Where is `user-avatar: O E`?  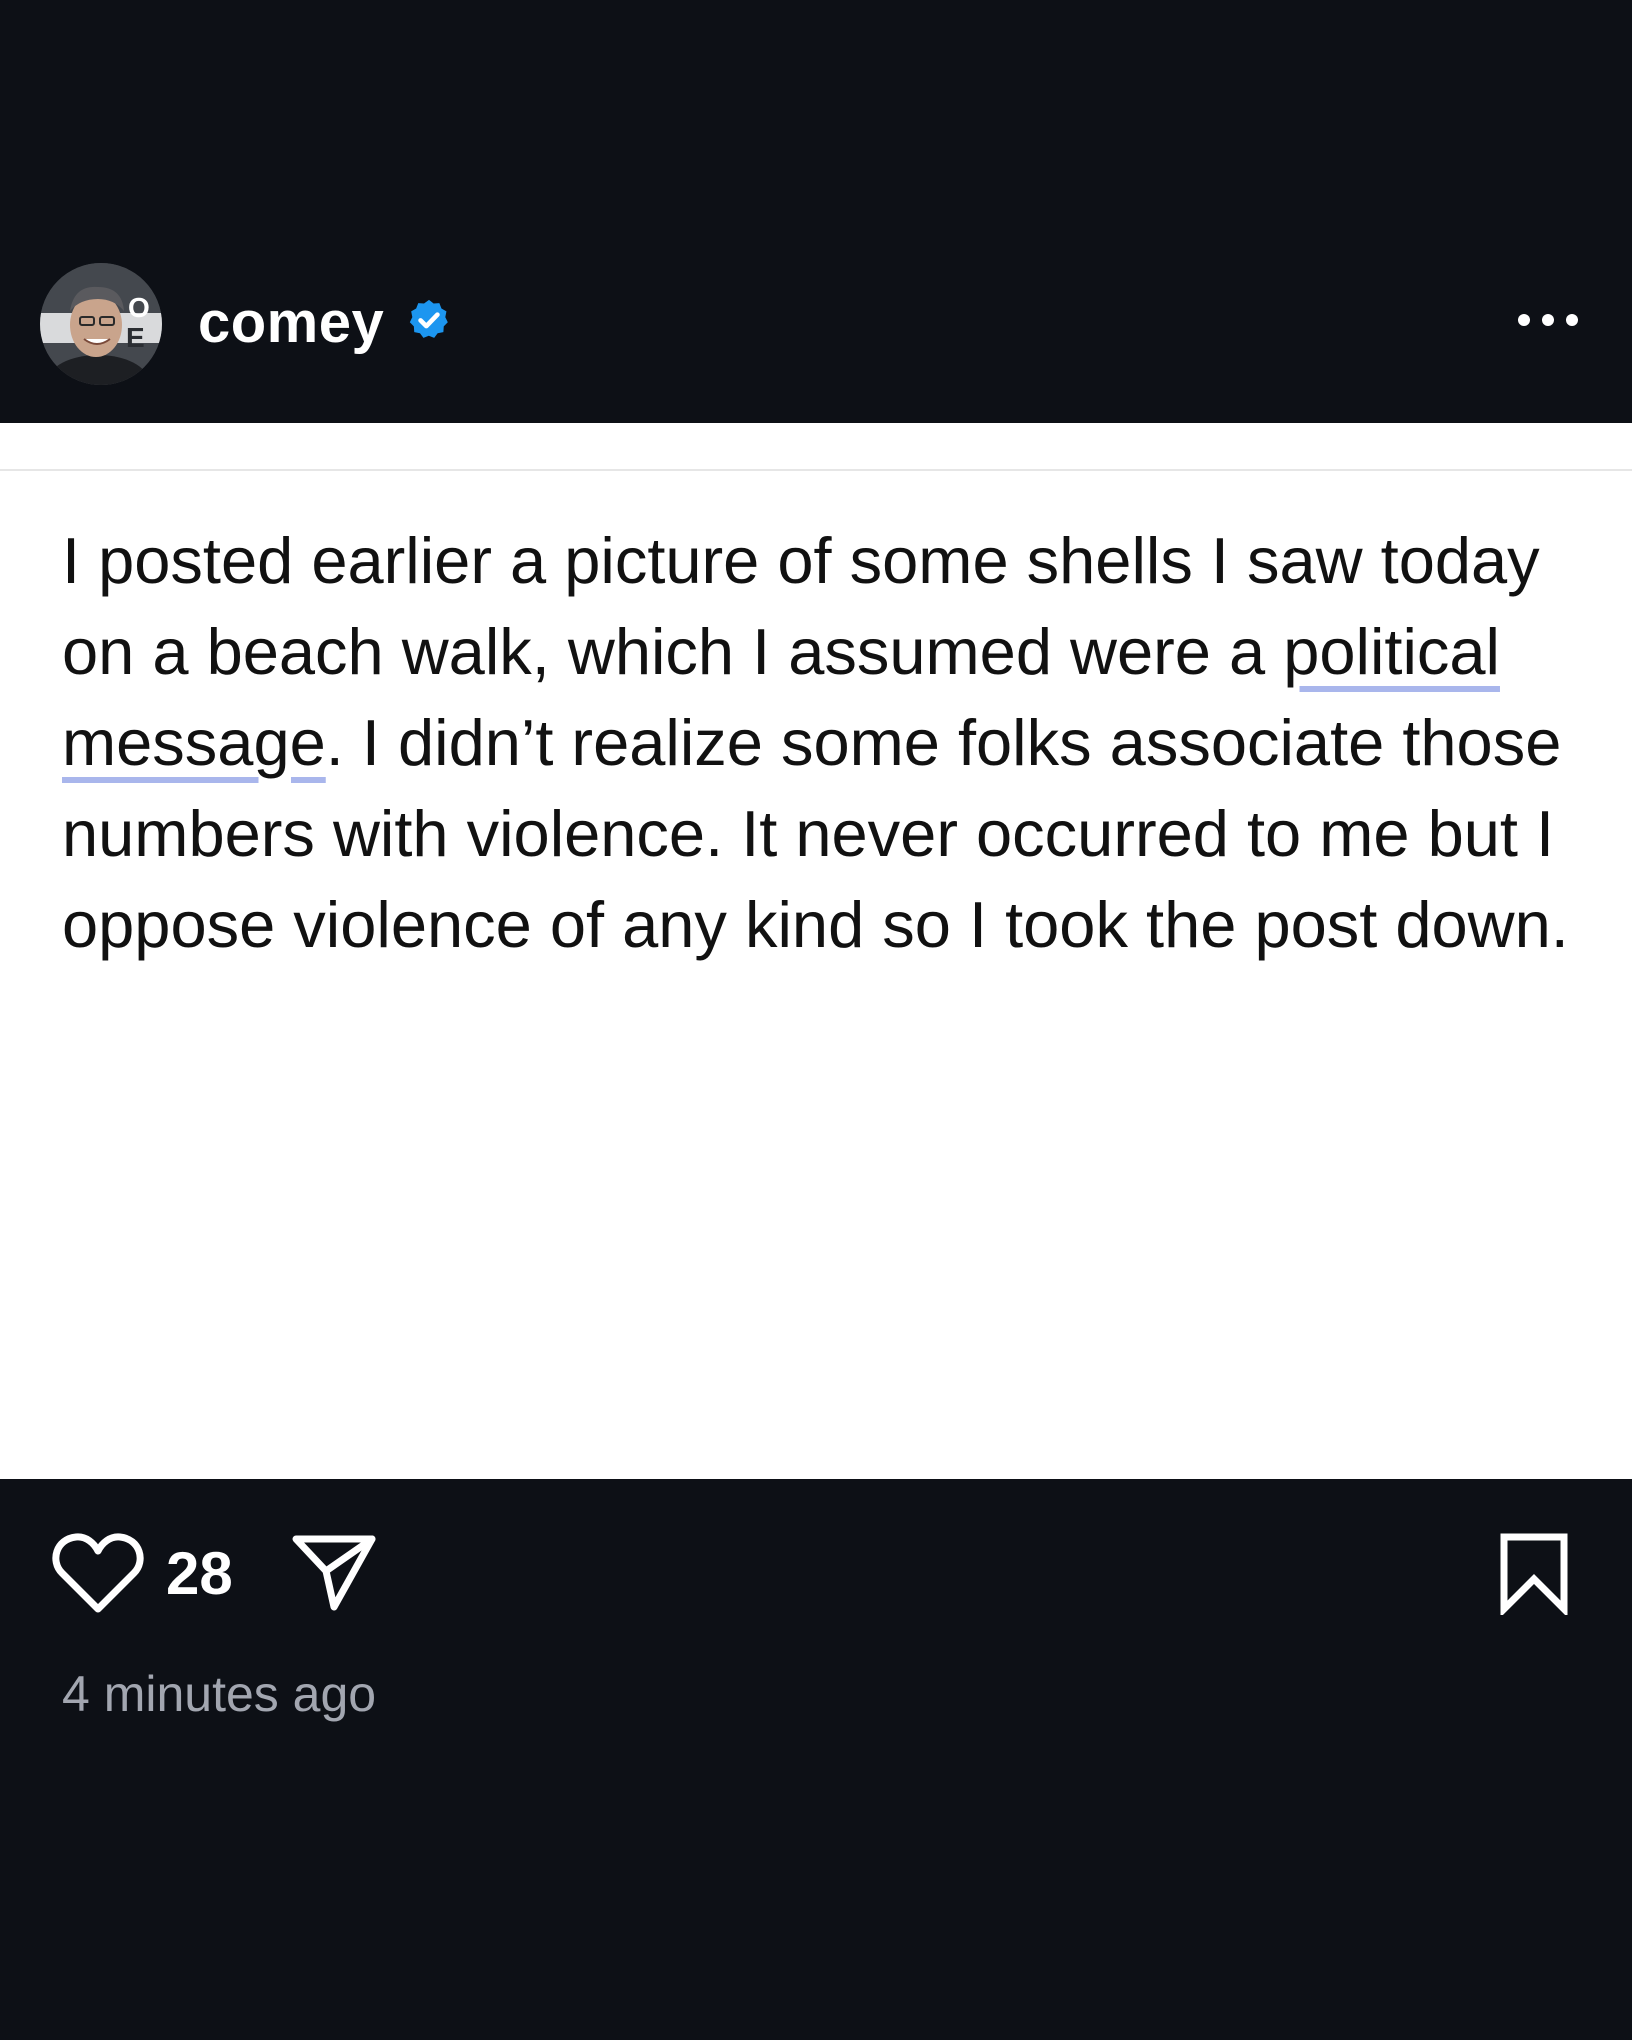 user-avatar: O E is located at coordinates (101, 324).